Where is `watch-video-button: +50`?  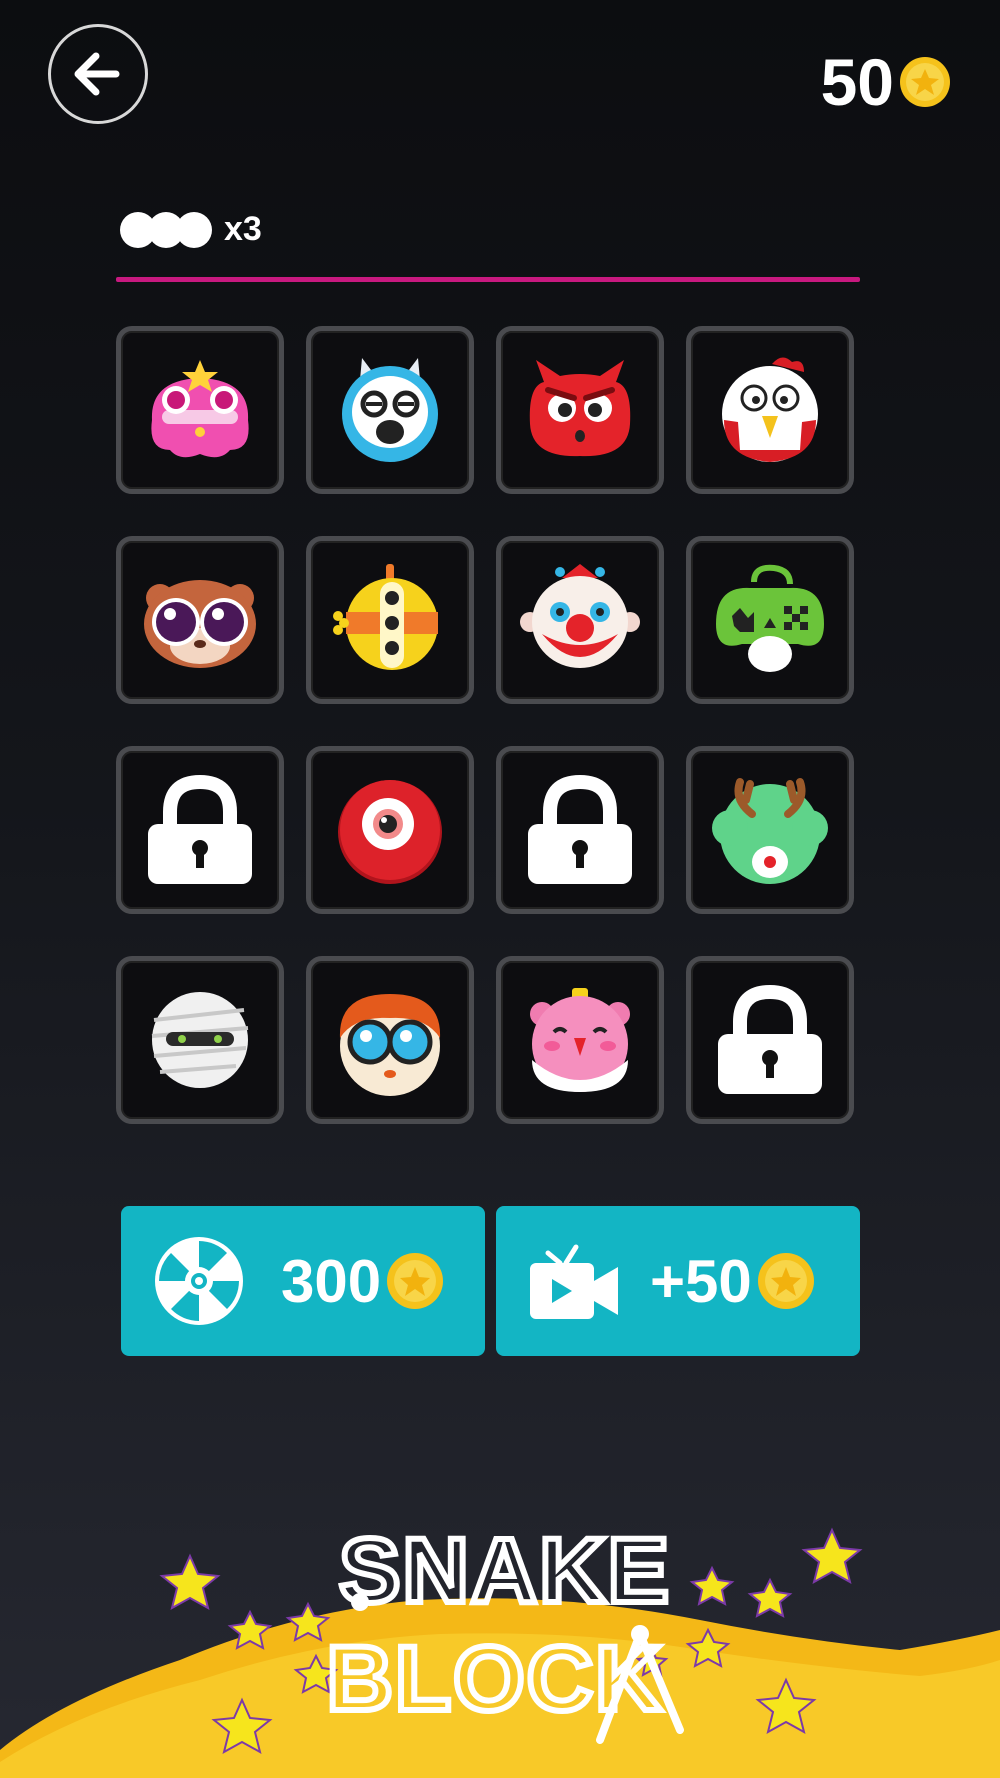 watch-video-button: +50 is located at coordinates (678, 1281).